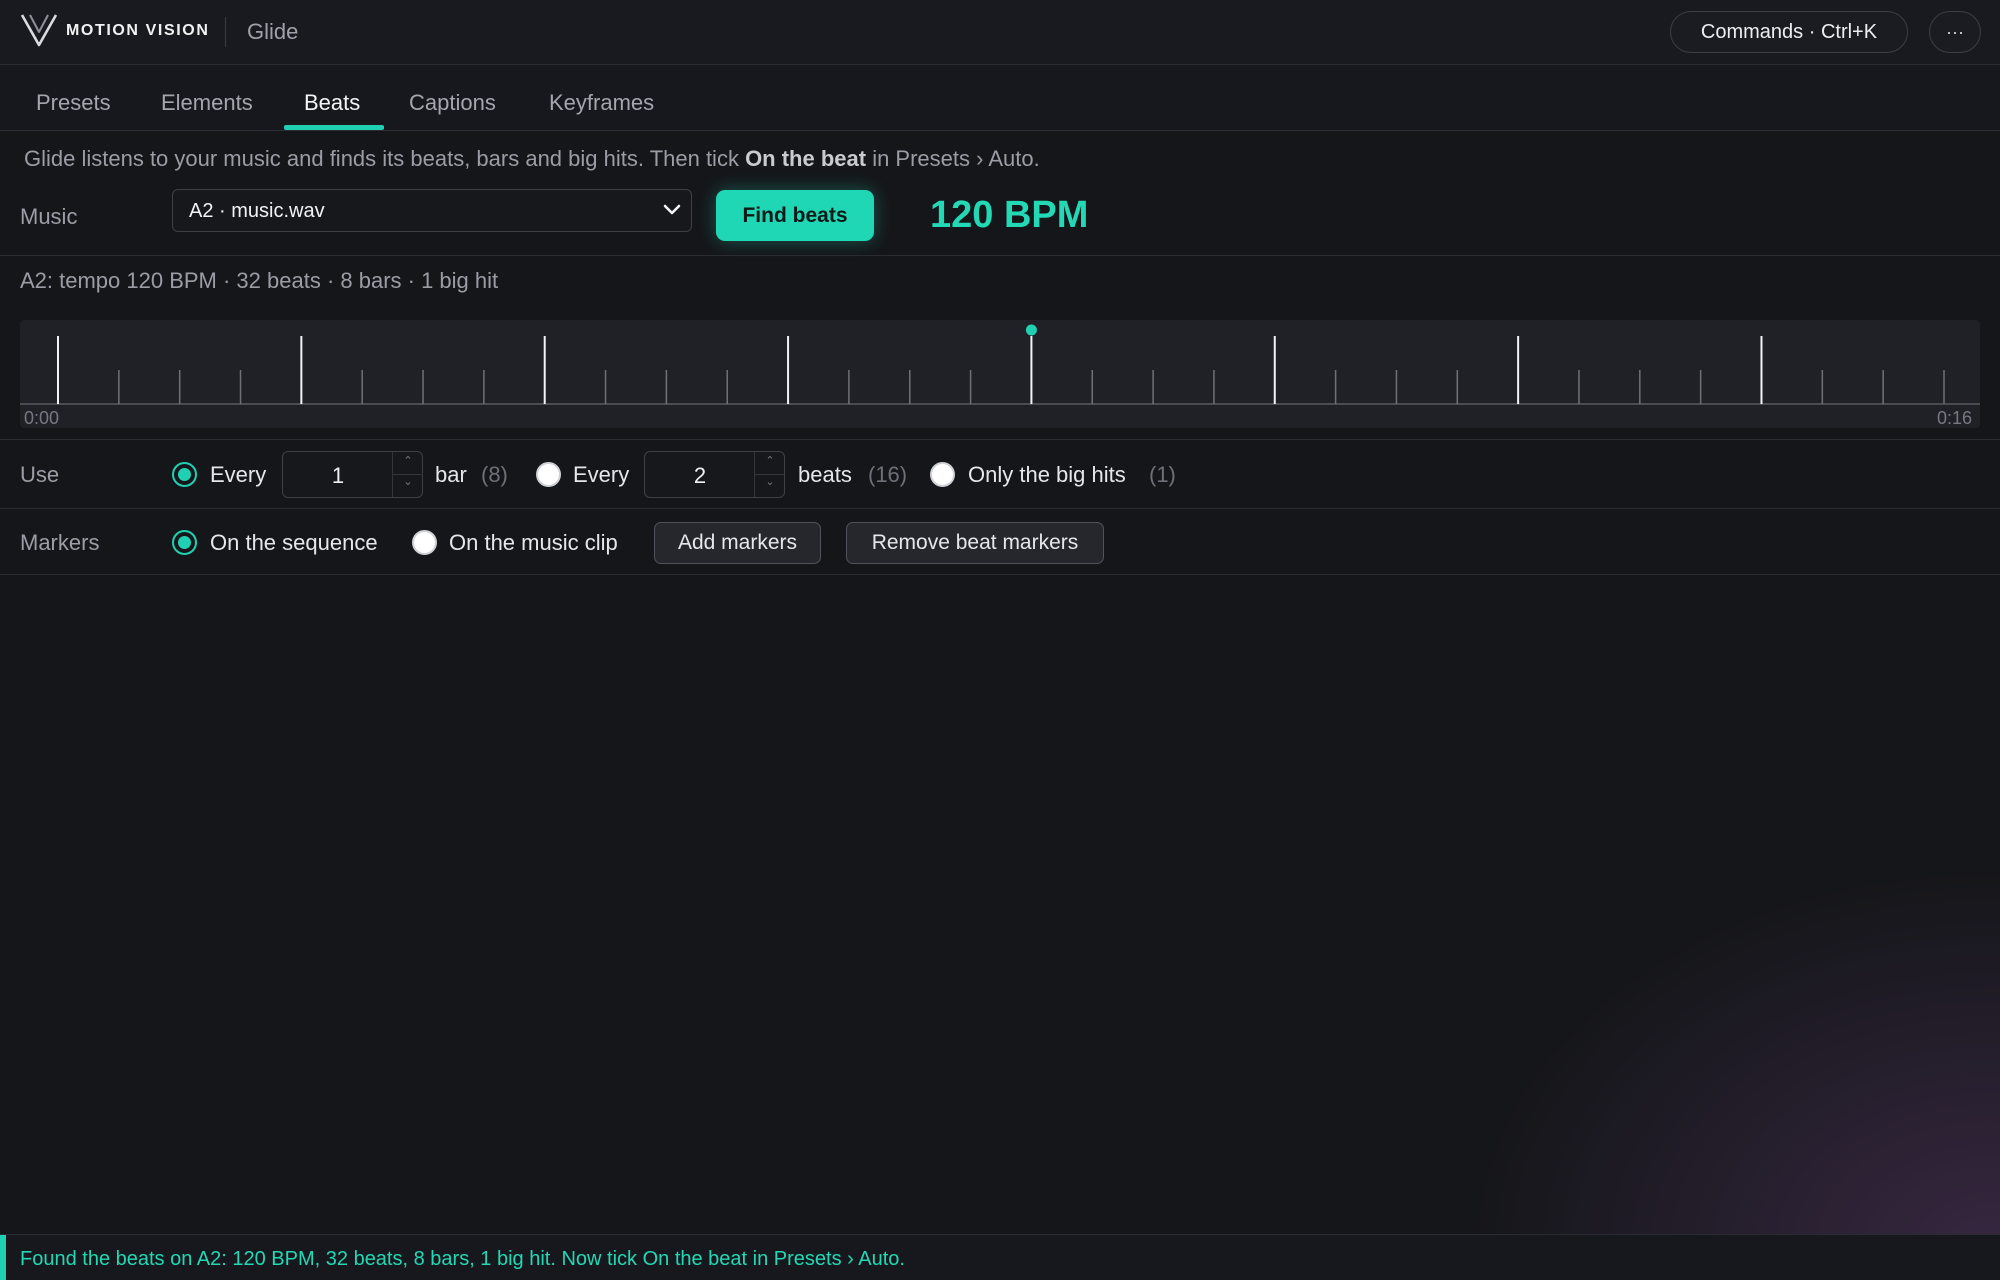 The image size is (2000, 1280). What do you see at coordinates (1162, 474) in the screenshot?
I see `use-big-hits-count: (1)` at bounding box center [1162, 474].